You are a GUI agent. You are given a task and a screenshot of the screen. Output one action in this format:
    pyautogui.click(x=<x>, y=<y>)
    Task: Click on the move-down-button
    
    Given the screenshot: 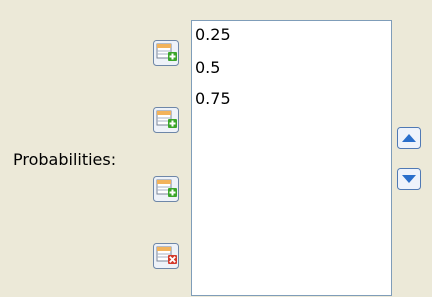 What is the action you would take?
    pyautogui.click(x=409, y=179)
    